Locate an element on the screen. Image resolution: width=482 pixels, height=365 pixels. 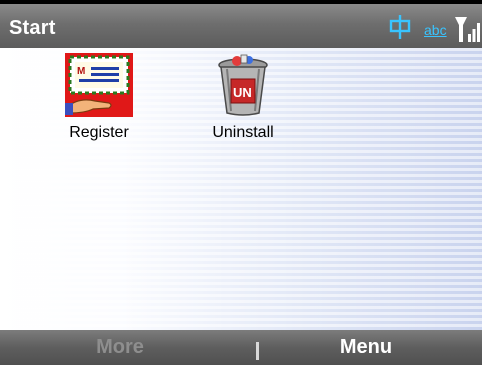
register-icon: M is located at coordinates (99, 85).